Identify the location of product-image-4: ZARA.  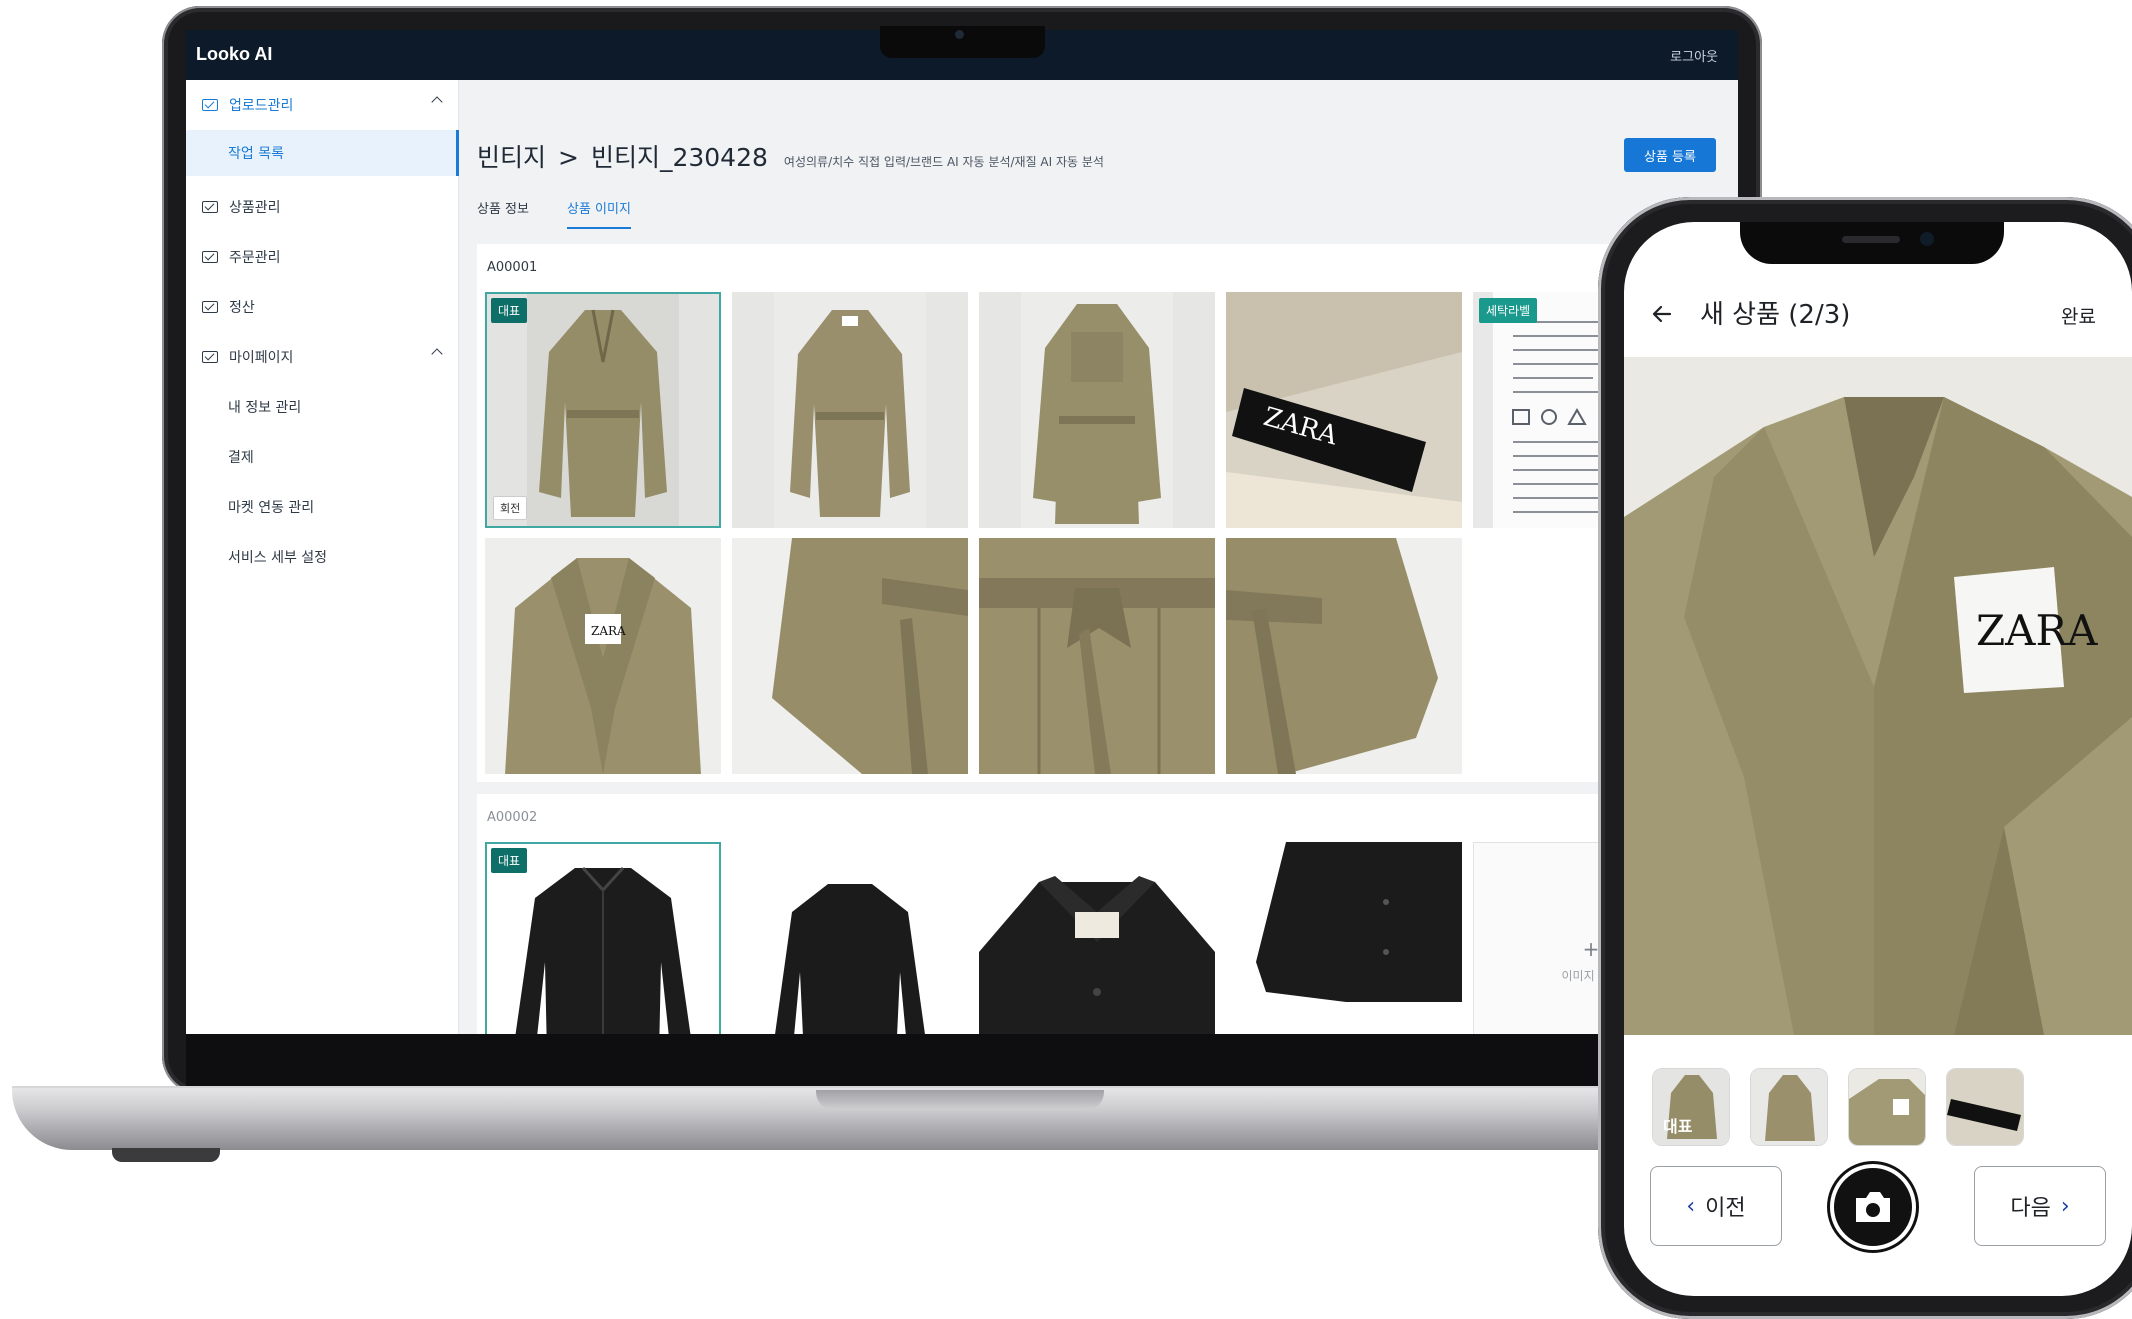
(1344, 410).